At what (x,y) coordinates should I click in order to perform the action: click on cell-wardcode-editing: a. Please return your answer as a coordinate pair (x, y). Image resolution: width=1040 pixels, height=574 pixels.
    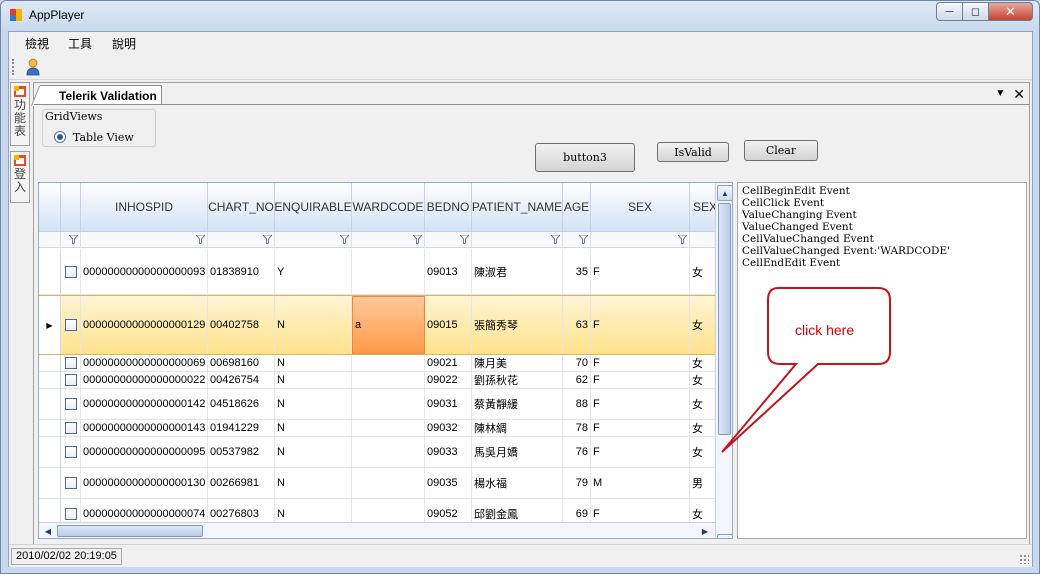
    Looking at the image, I should click on (388, 325).